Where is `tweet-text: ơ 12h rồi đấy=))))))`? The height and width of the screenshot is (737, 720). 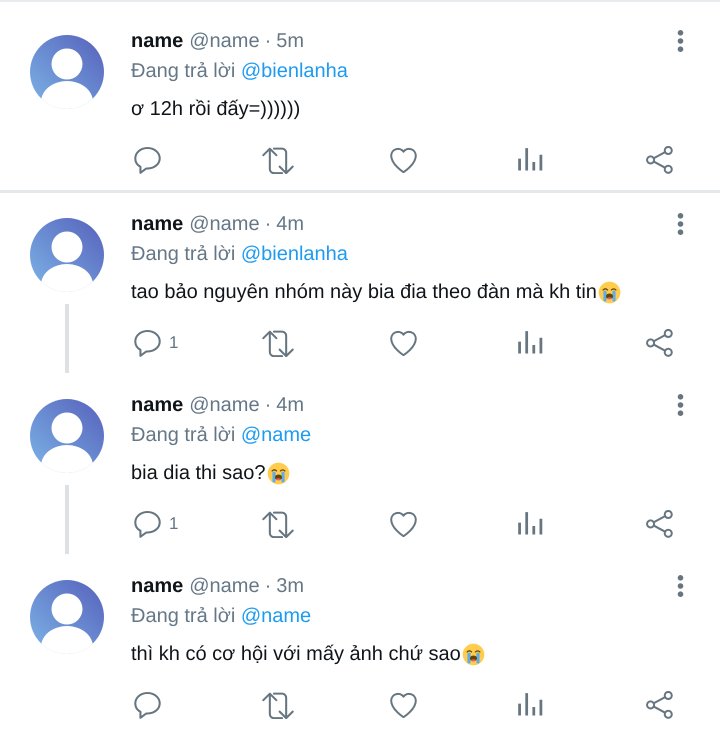 tweet-text: ơ 12h rồi đấy=)))))) is located at coordinates (215, 109).